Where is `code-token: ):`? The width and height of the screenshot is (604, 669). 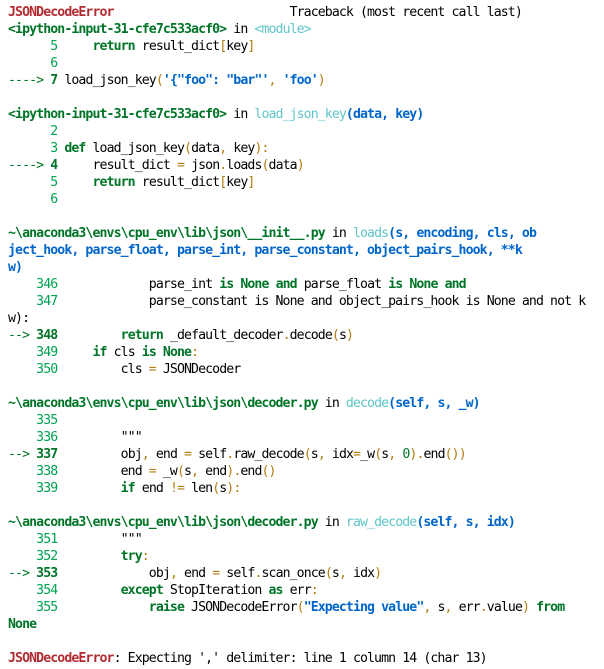
code-token: ): is located at coordinates (233, 488).